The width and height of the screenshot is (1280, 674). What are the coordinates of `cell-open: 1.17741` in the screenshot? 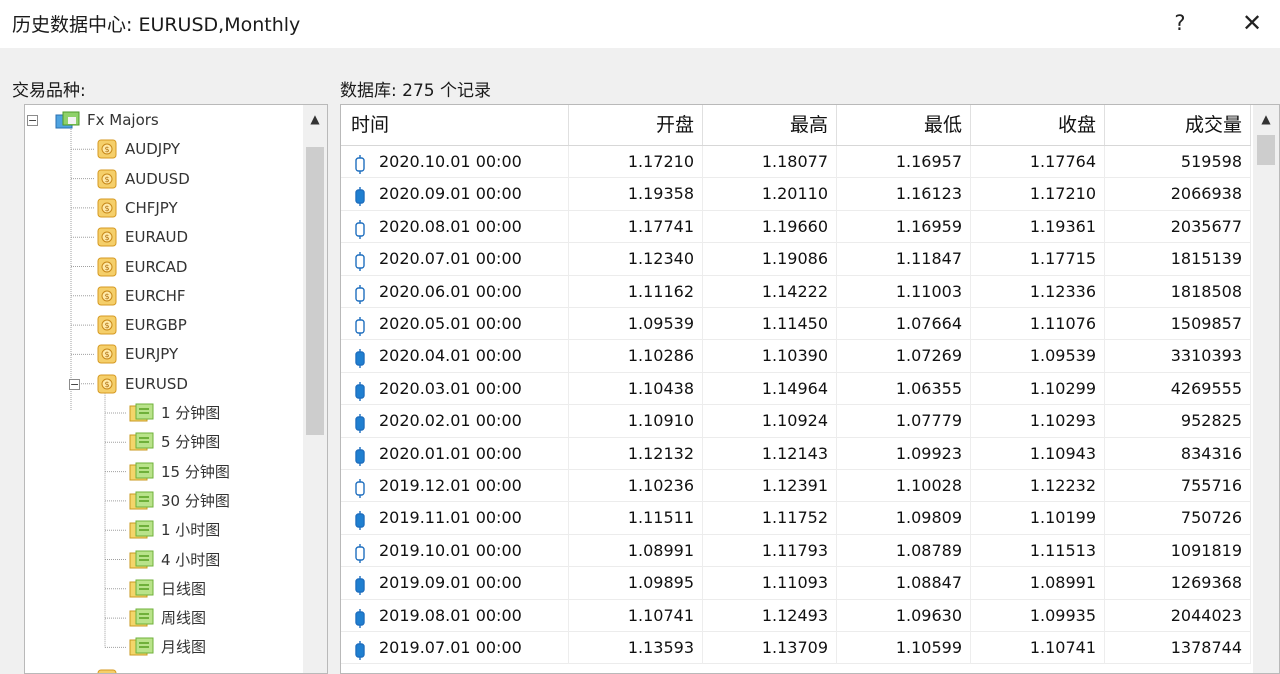 It's located at (636, 227).